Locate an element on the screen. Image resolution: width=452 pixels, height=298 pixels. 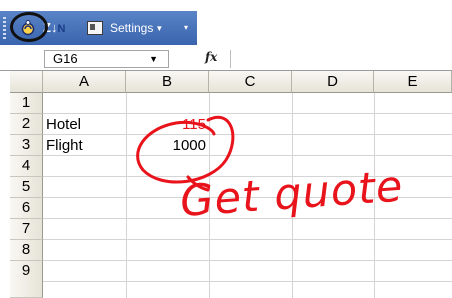
settings-menu-button: Settings ▼ is located at coordinates (146, 28).